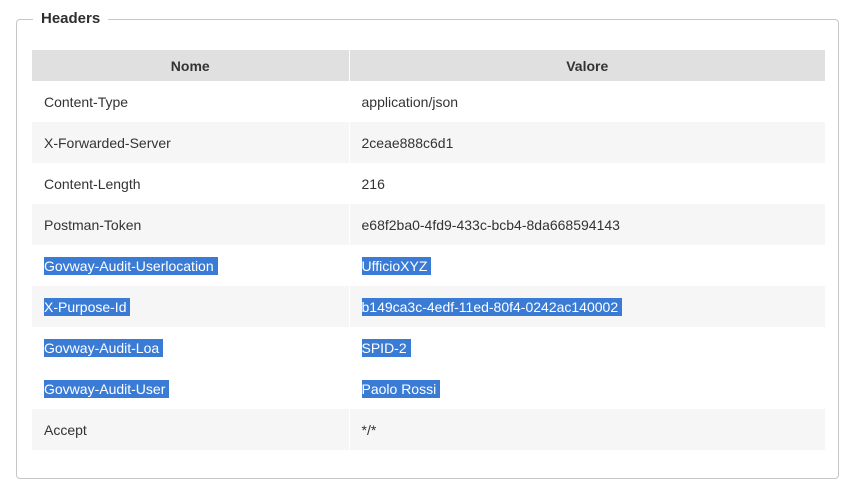  What do you see at coordinates (191, 183) in the screenshot?
I see `header-name-cell: Content-Length` at bounding box center [191, 183].